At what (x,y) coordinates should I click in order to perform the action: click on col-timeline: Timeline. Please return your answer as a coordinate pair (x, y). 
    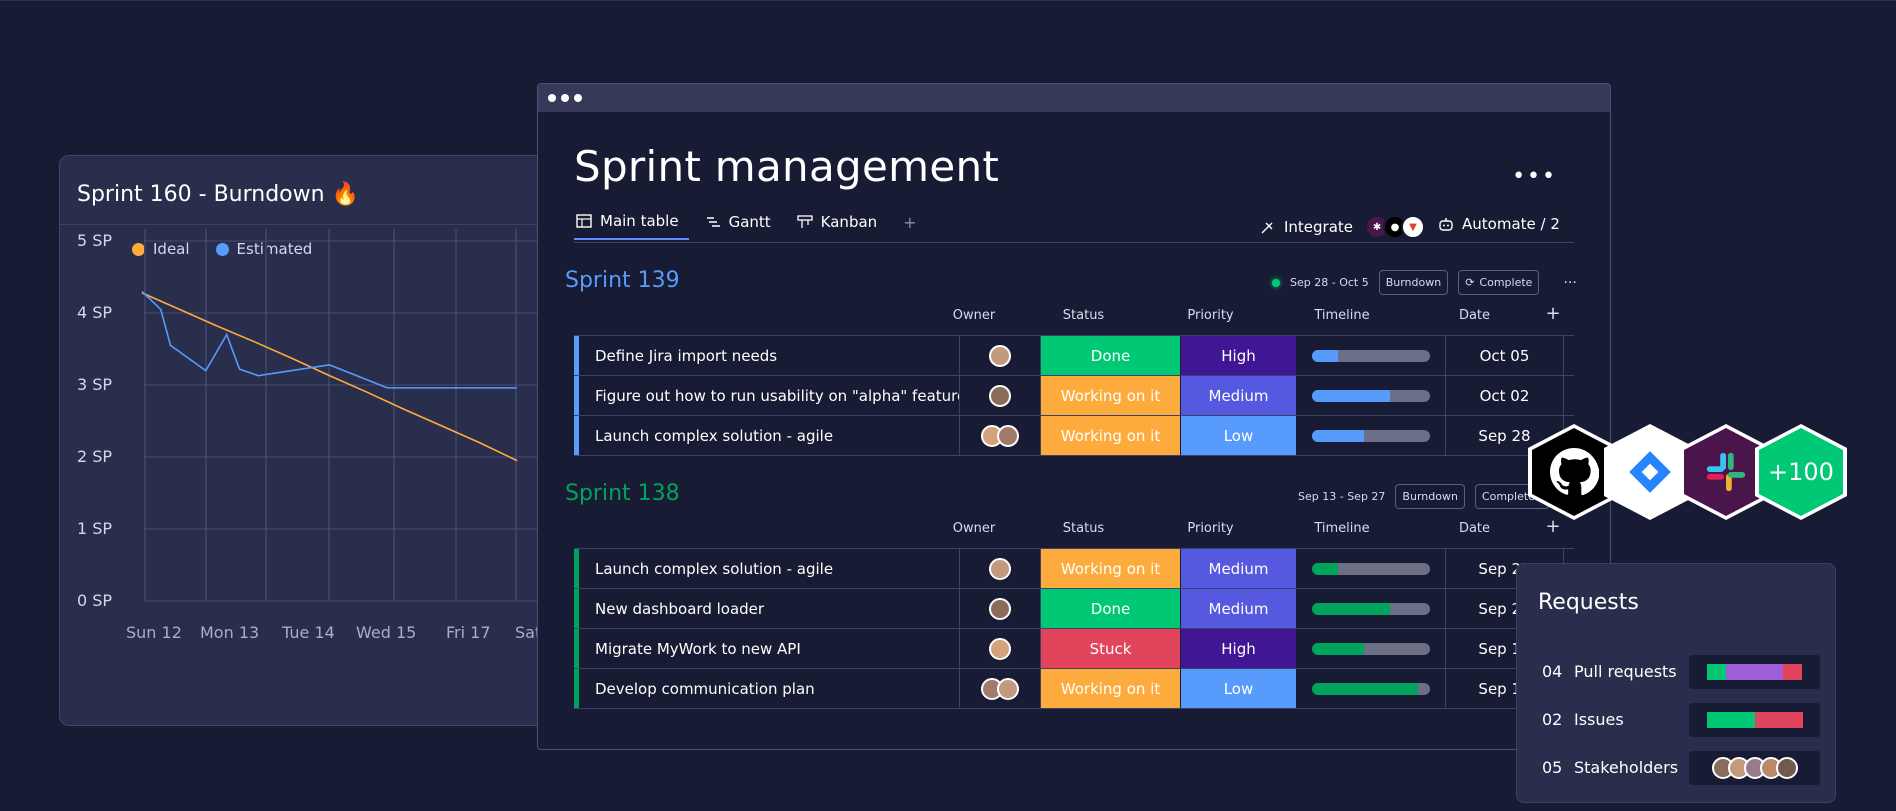
    Looking at the image, I should click on (1342, 528).